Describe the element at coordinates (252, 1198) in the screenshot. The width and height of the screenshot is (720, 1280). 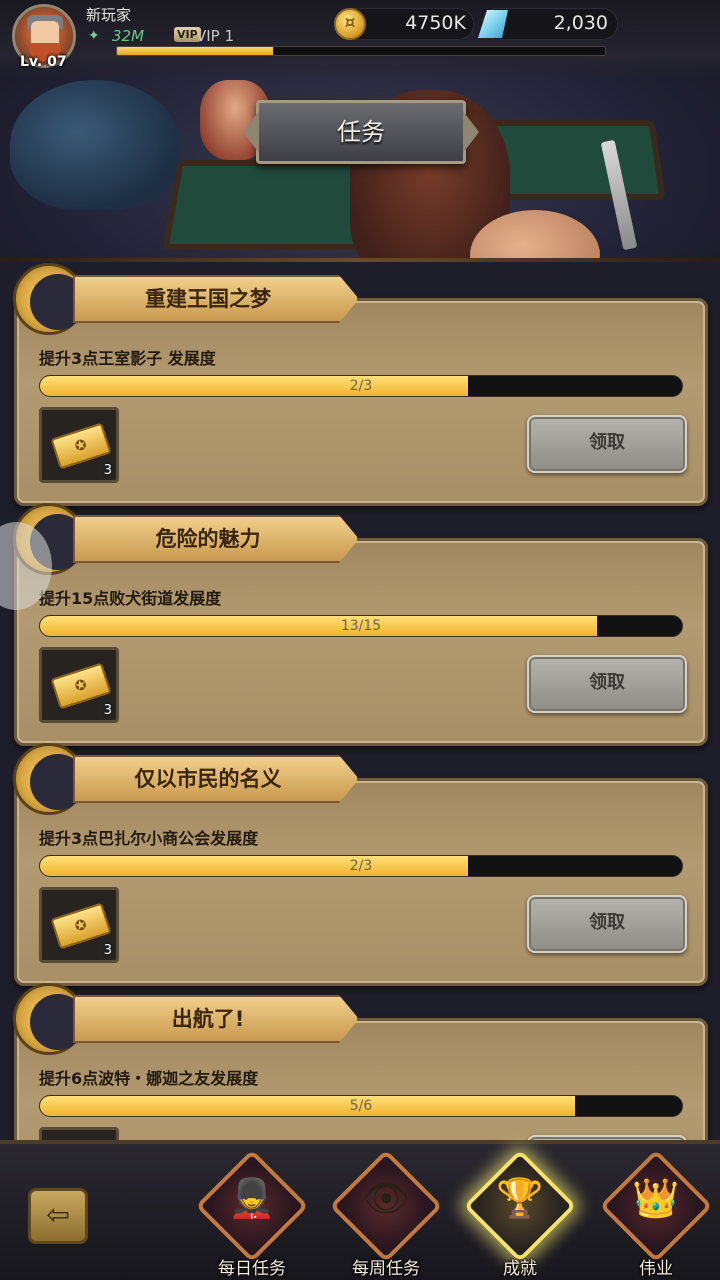
I see `daily-quest-icon: 💂` at that location.